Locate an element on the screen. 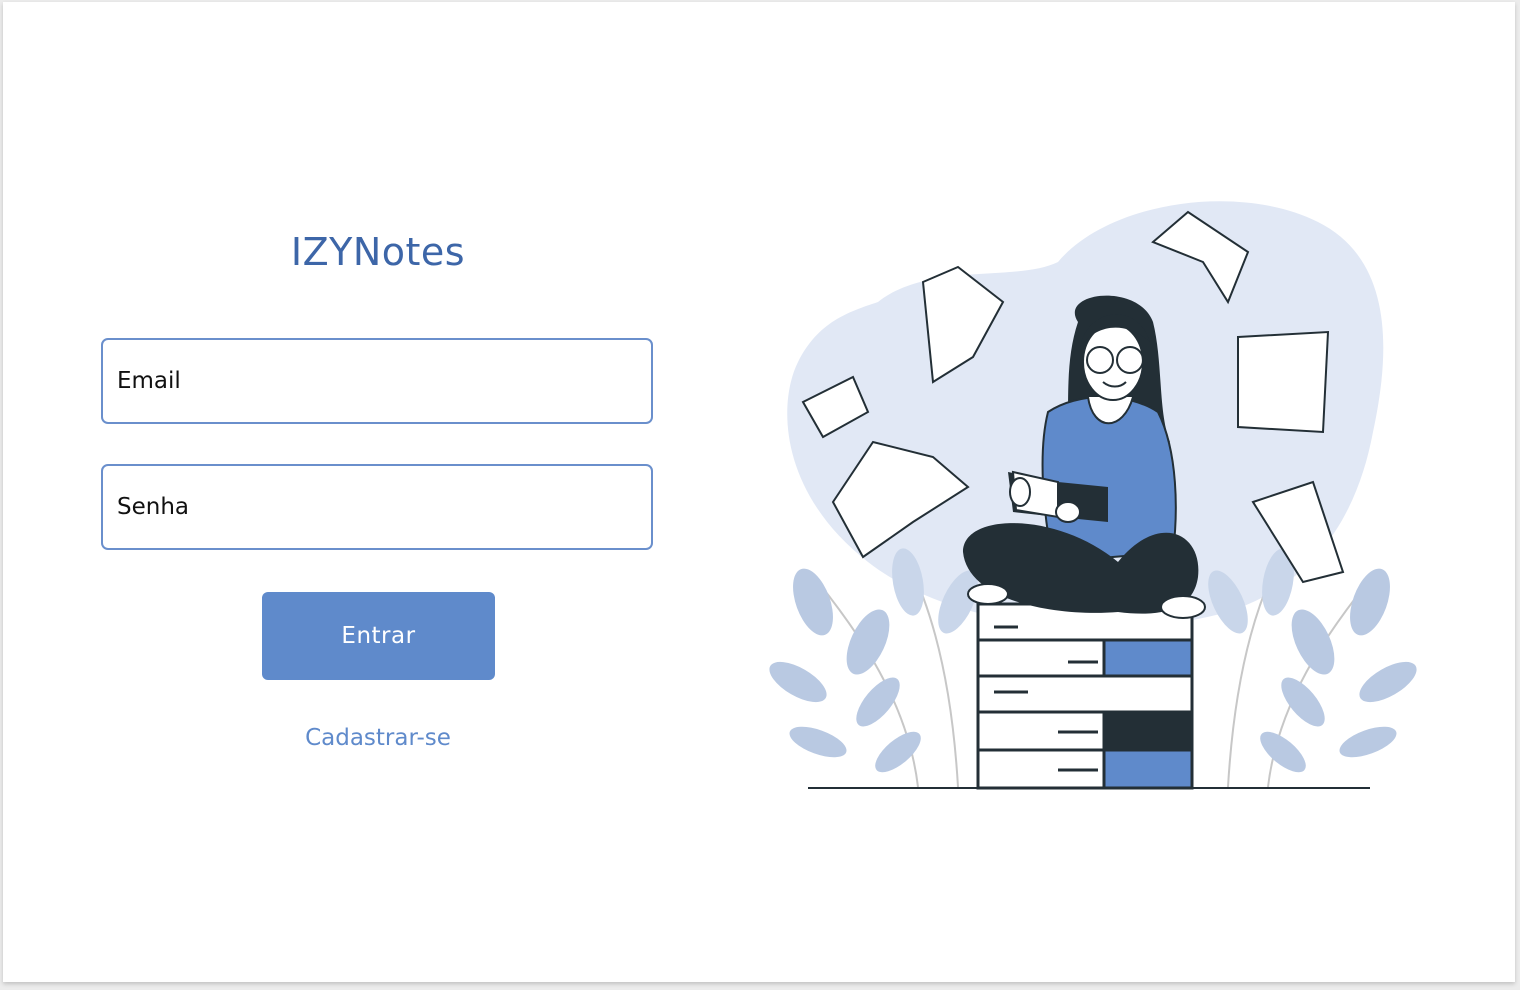 The height and width of the screenshot is (990, 1520). signup-link: Cadastrar-se is located at coordinates (378, 738).